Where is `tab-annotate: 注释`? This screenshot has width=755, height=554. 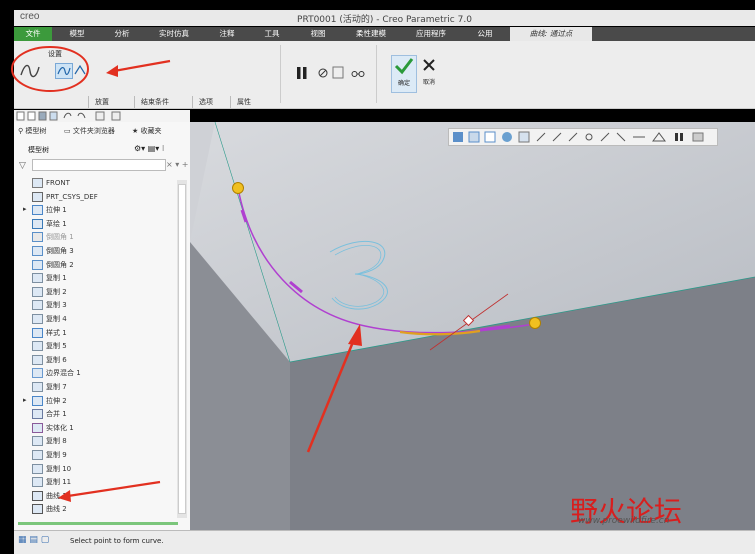
tab-annotate: 注释 is located at coordinates (227, 34).